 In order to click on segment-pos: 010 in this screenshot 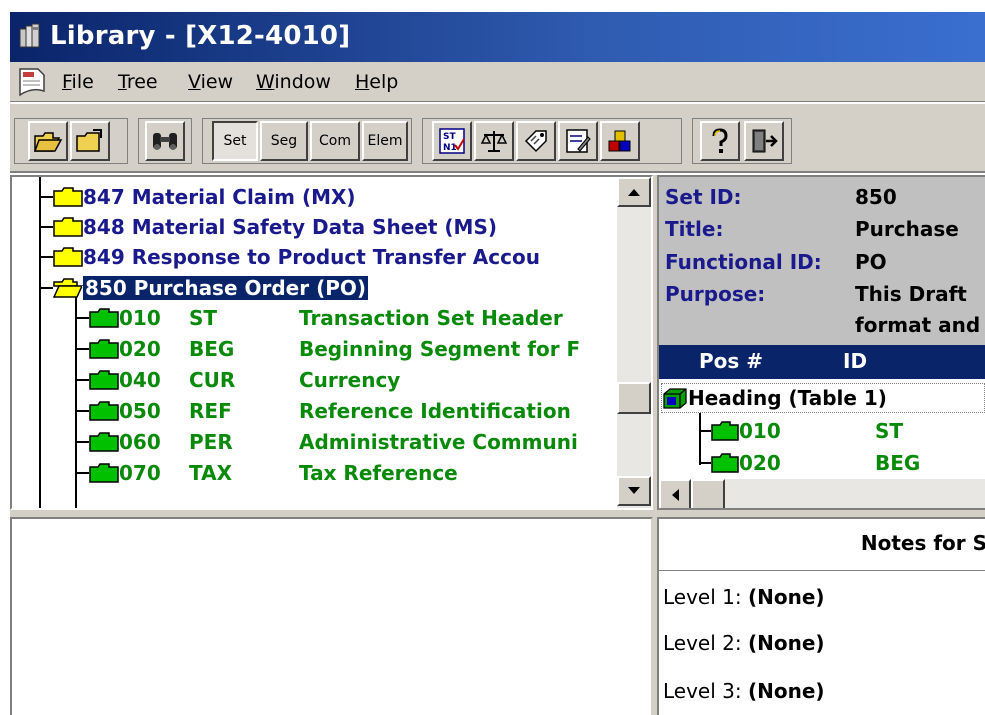, I will do `click(140, 318)`.